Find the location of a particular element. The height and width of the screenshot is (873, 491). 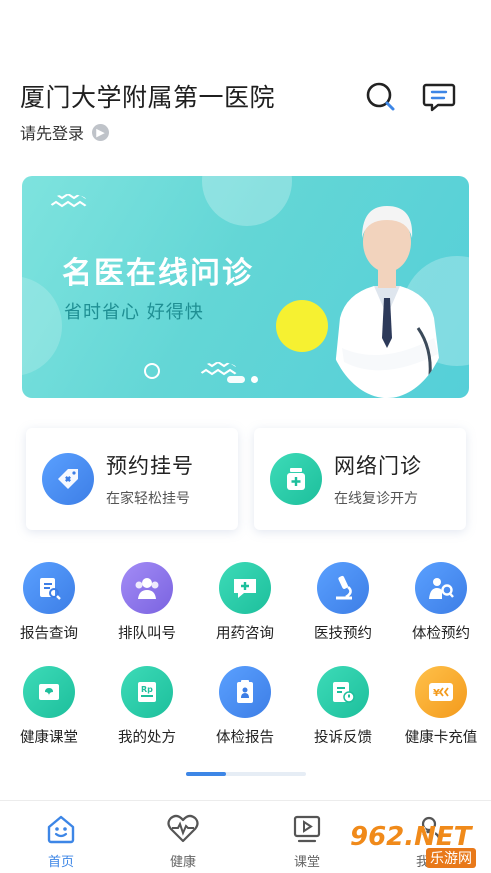

grid-label: 报告查询 is located at coordinates (49, 634).